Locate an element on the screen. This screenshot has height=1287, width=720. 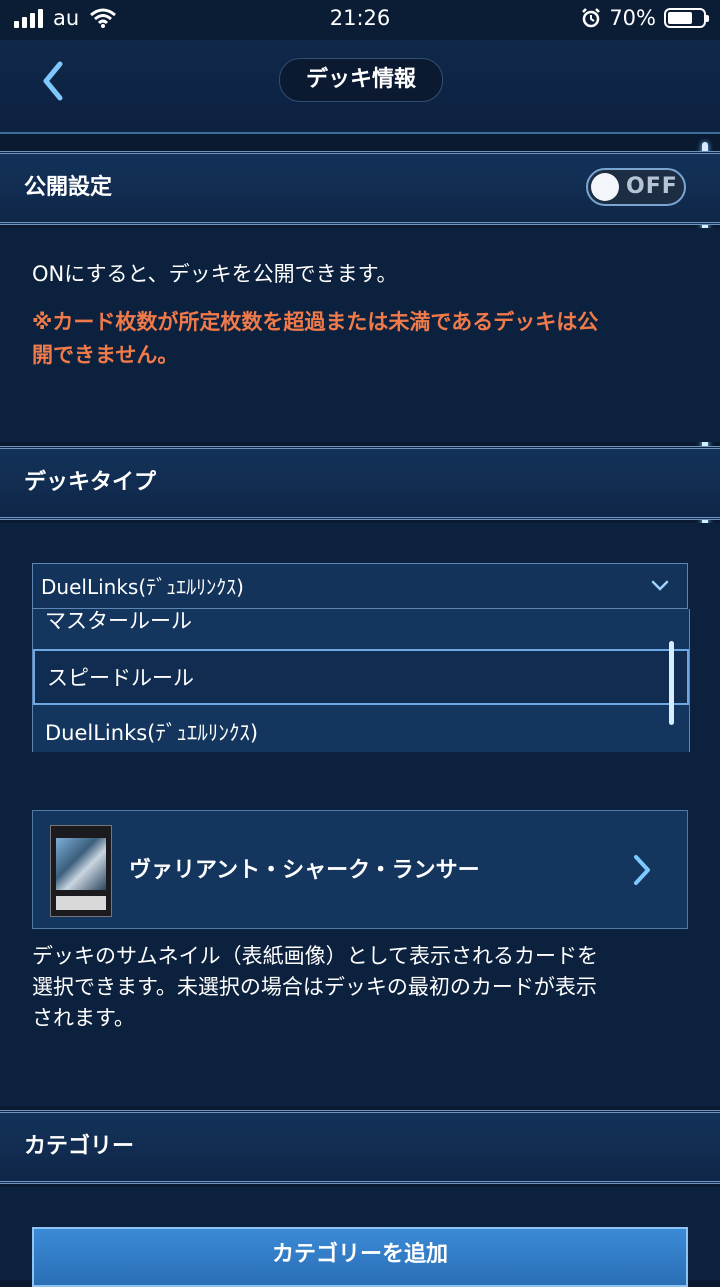
status-right: 70% is located at coordinates (645, 18).